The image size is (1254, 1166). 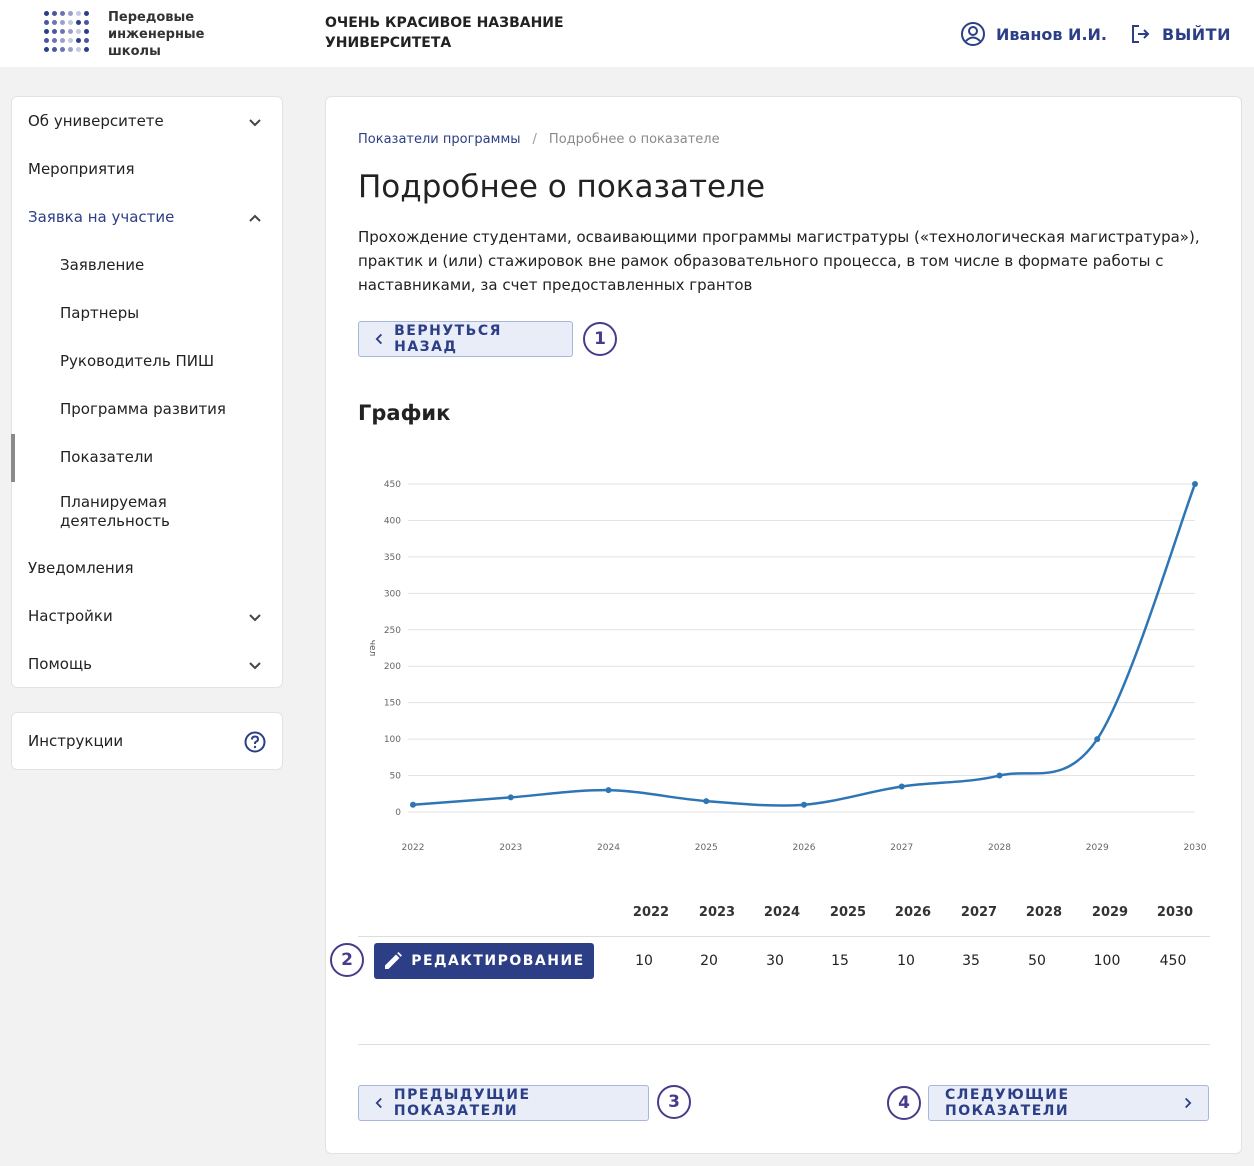 I want to click on y-tick-label: 0, so click(x=398, y=813).